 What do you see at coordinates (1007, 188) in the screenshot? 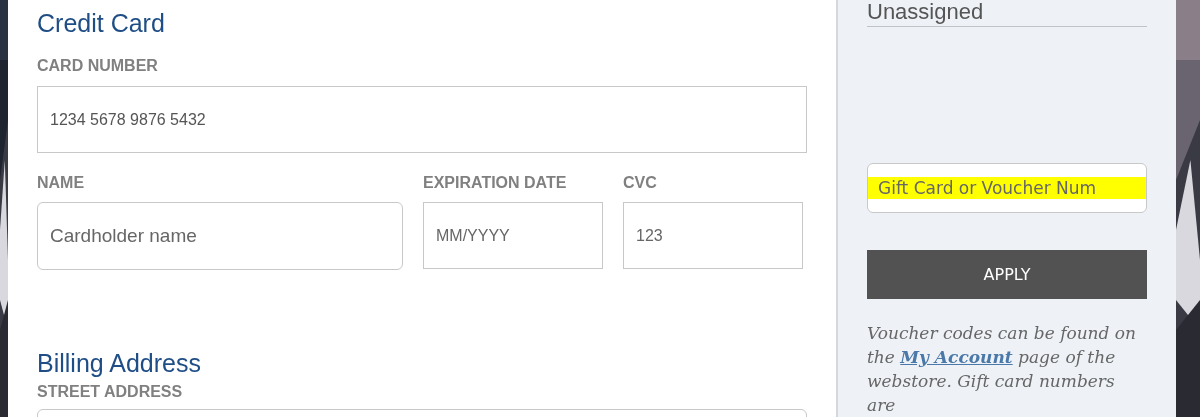
I see `voucher-field: Gift Card or Voucher Num` at bounding box center [1007, 188].